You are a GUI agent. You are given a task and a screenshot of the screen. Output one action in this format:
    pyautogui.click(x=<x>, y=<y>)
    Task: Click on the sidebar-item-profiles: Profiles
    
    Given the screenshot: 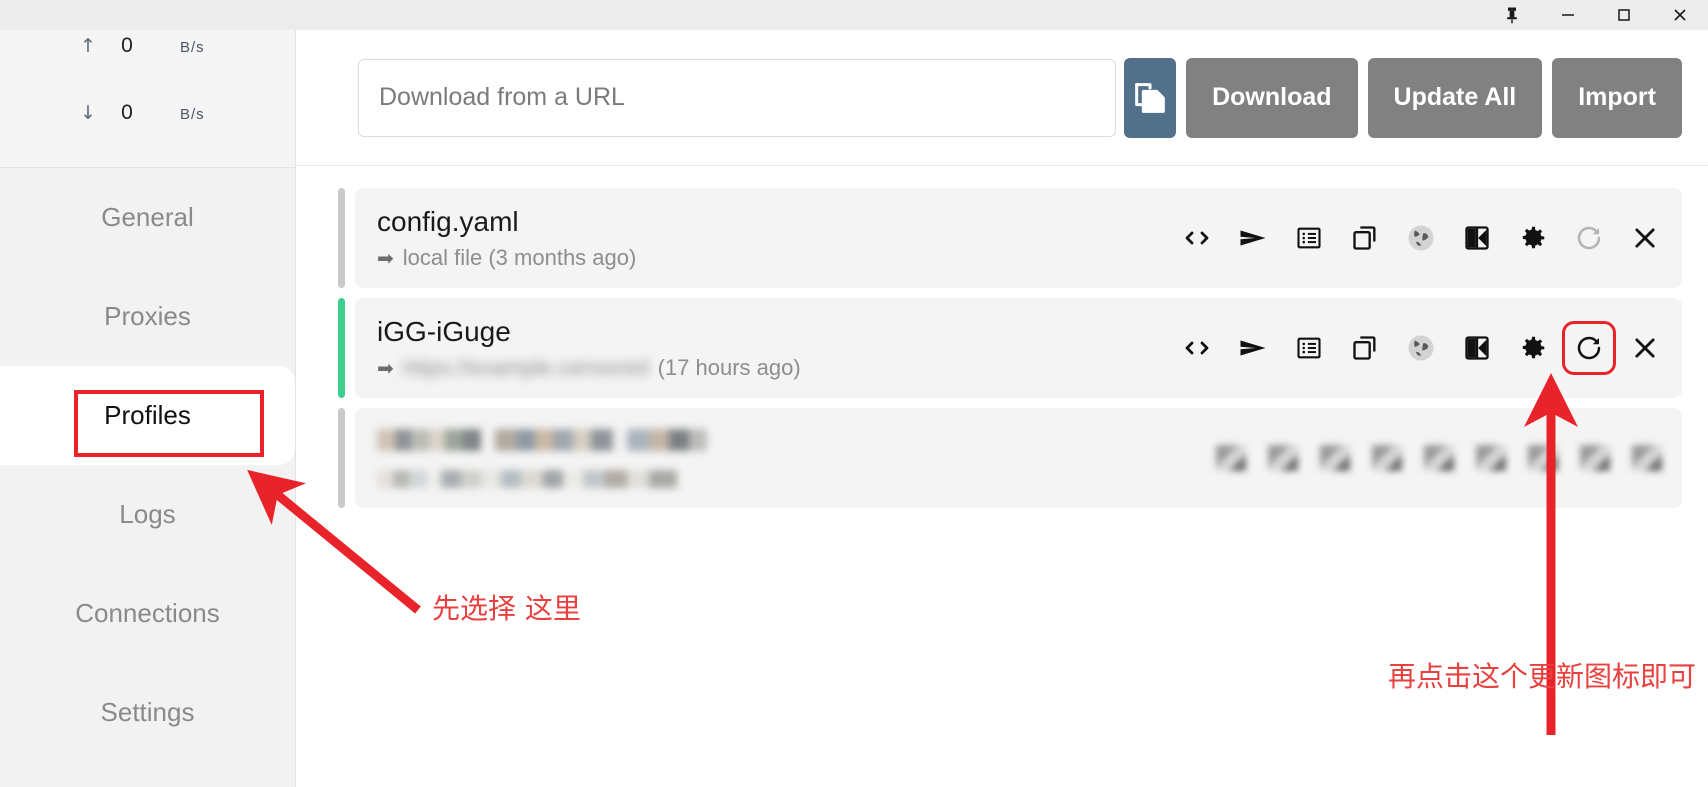 What is the action you would take?
    pyautogui.click(x=147, y=415)
    